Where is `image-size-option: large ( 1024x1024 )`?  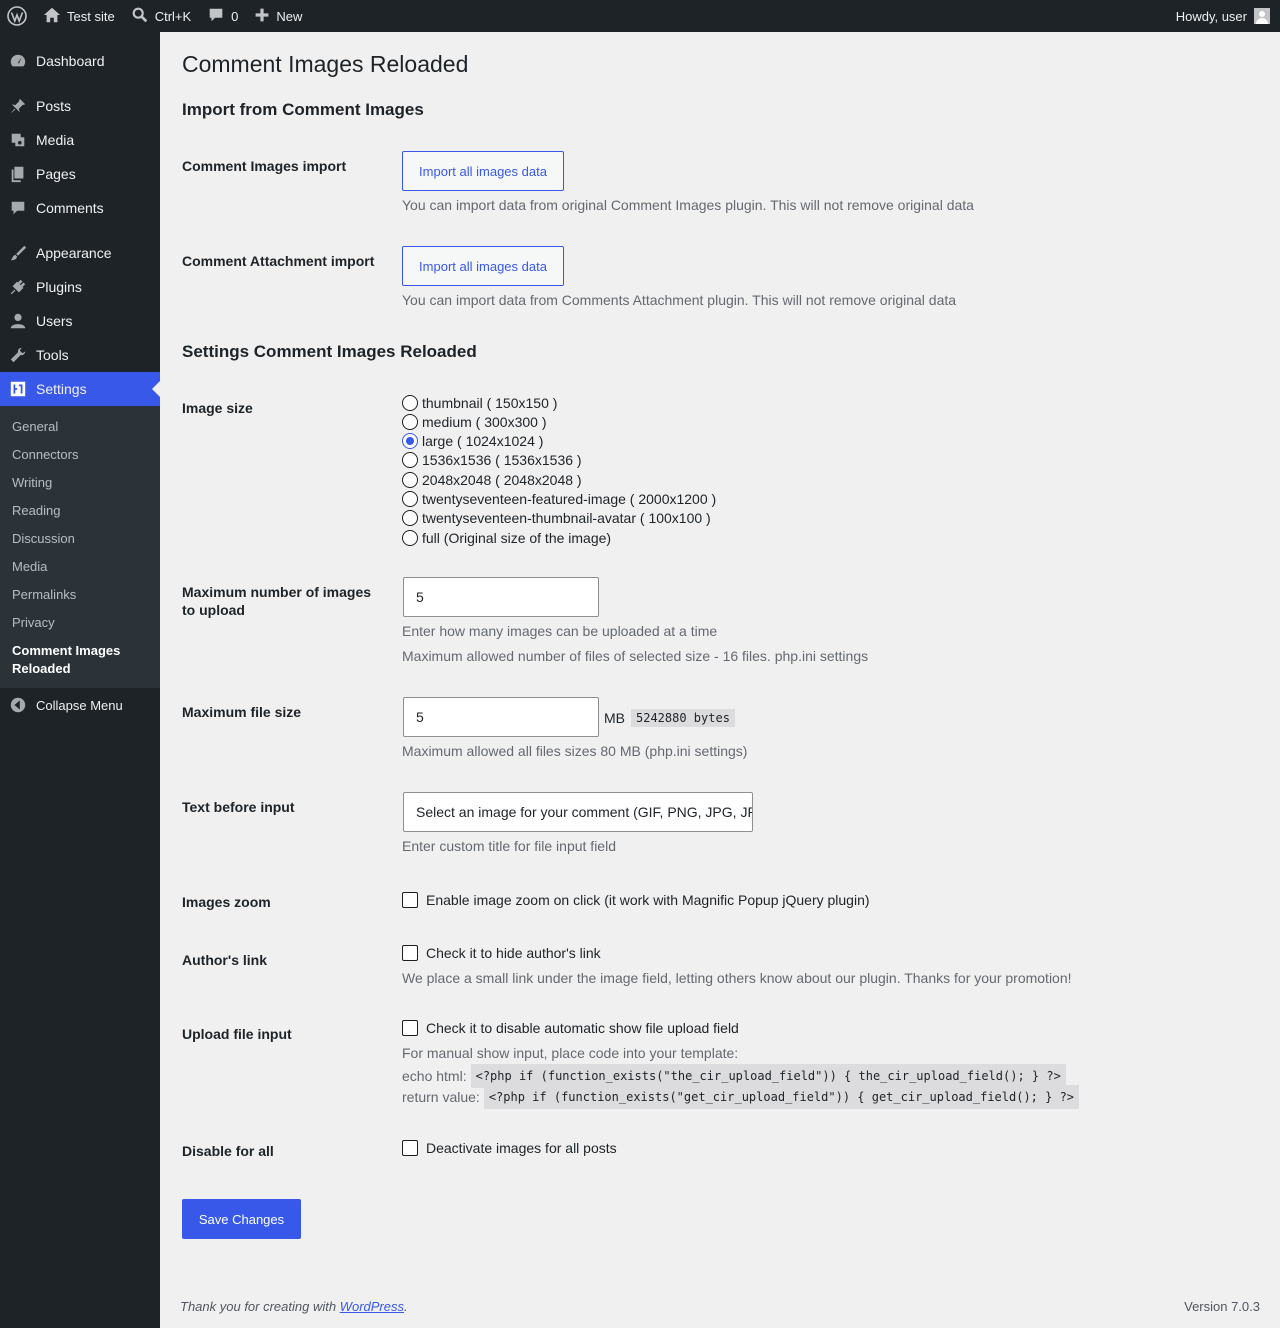 image-size-option: large ( 1024x1024 ) is located at coordinates (472, 440).